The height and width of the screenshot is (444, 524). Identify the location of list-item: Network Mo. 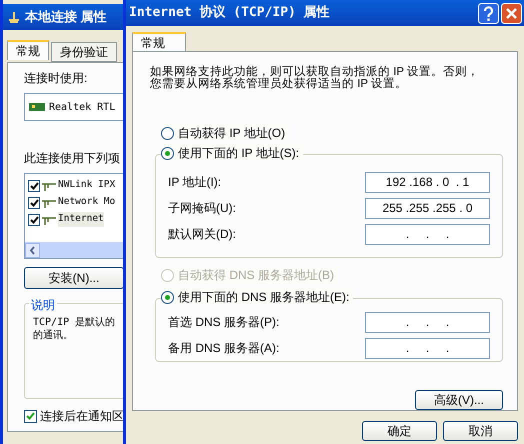
(87, 202).